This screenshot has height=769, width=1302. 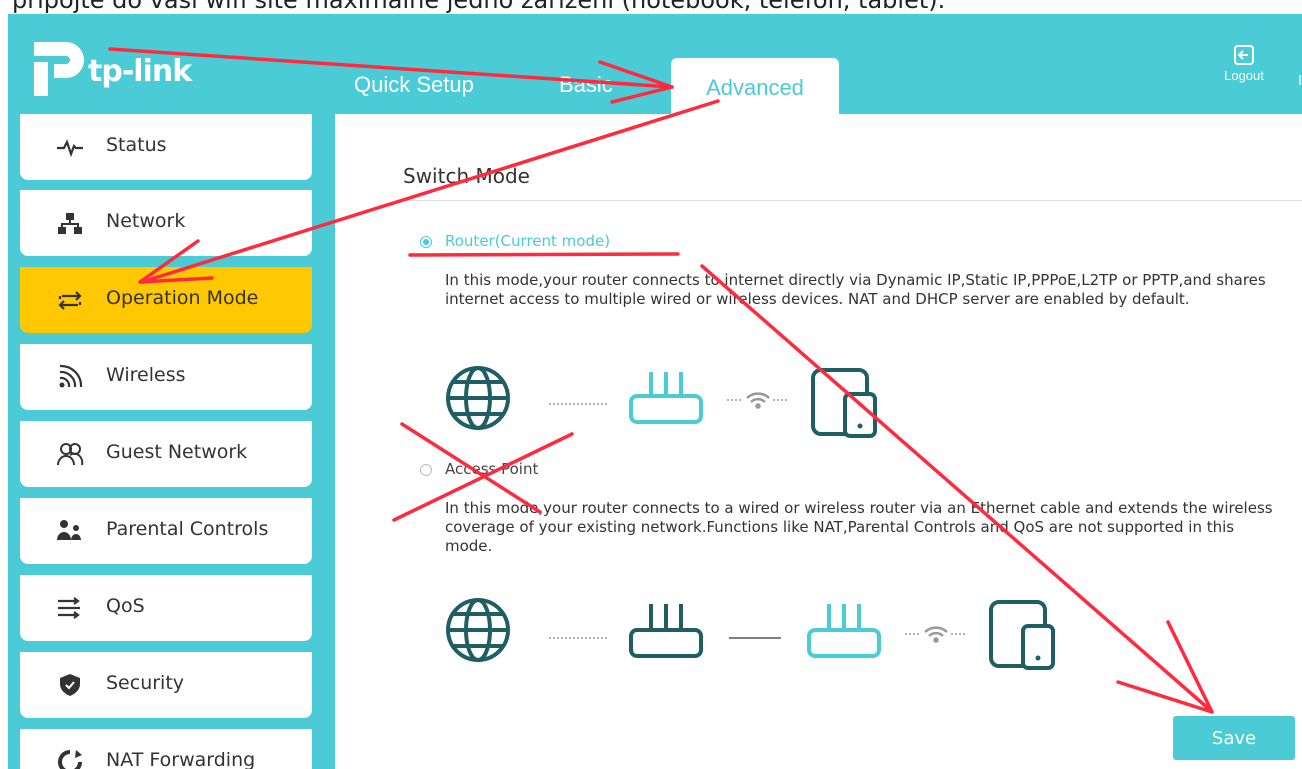 I want to click on access-point-mode-label: Access Point, so click(x=491, y=469).